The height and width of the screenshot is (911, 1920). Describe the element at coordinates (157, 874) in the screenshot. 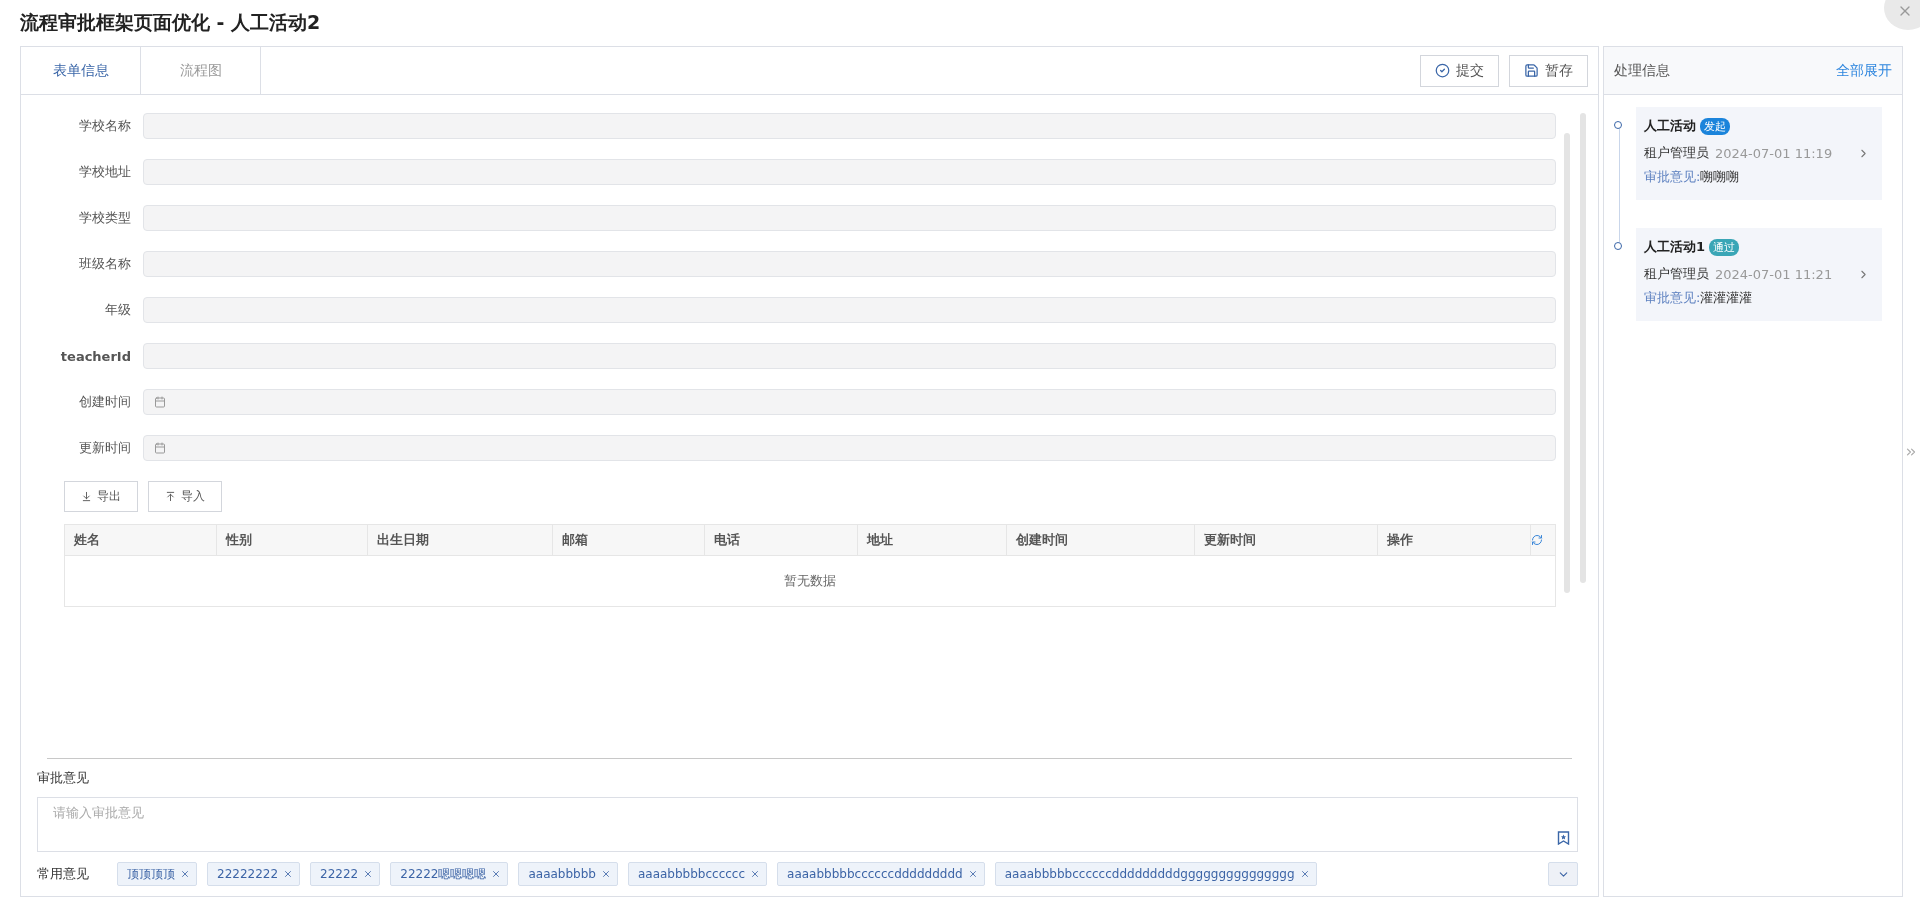

I see `opinion-tag: 顶顶顶顶` at that location.